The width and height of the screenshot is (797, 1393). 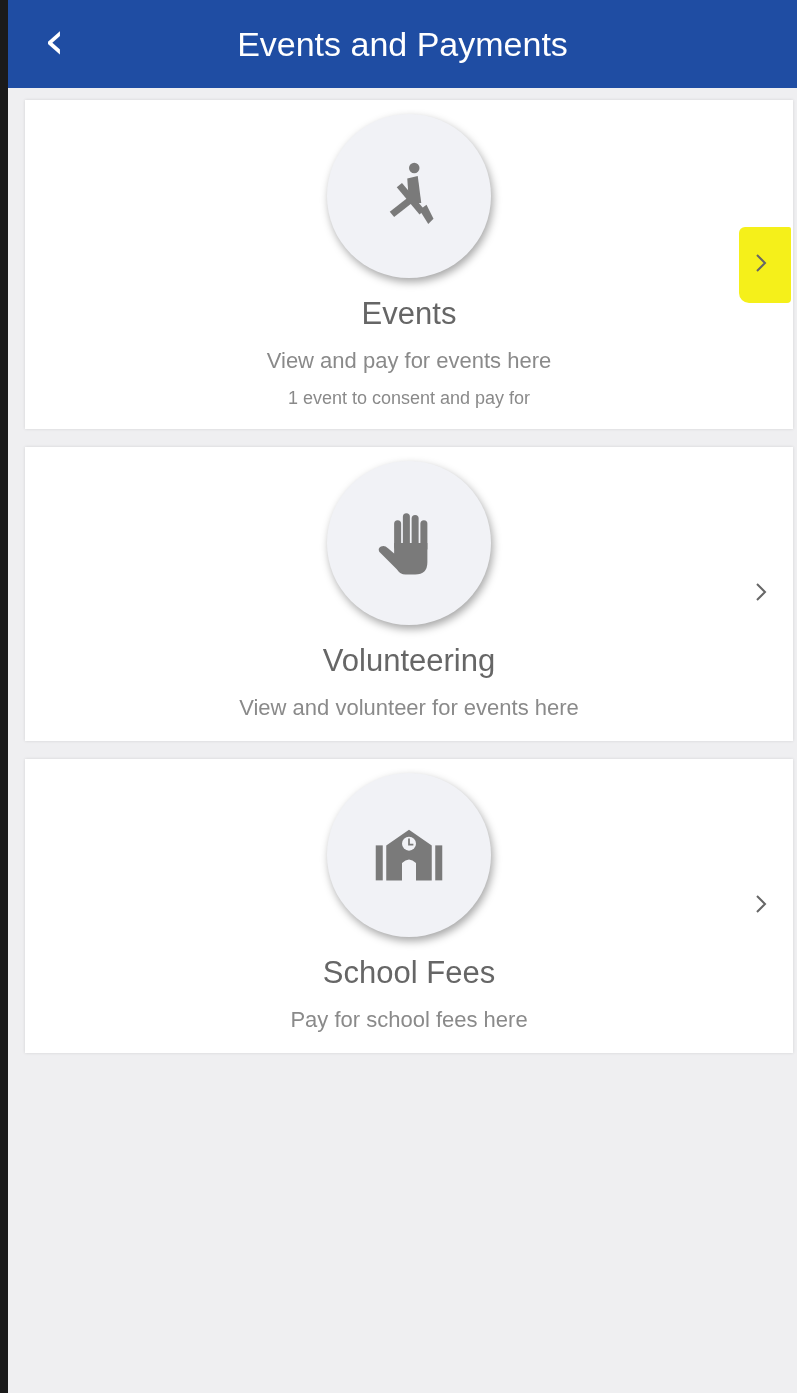 What do you see at coordinates (402, 44) in the screenshot?
I see `page-title: Events and Payments` at bounding box center [402, 44].